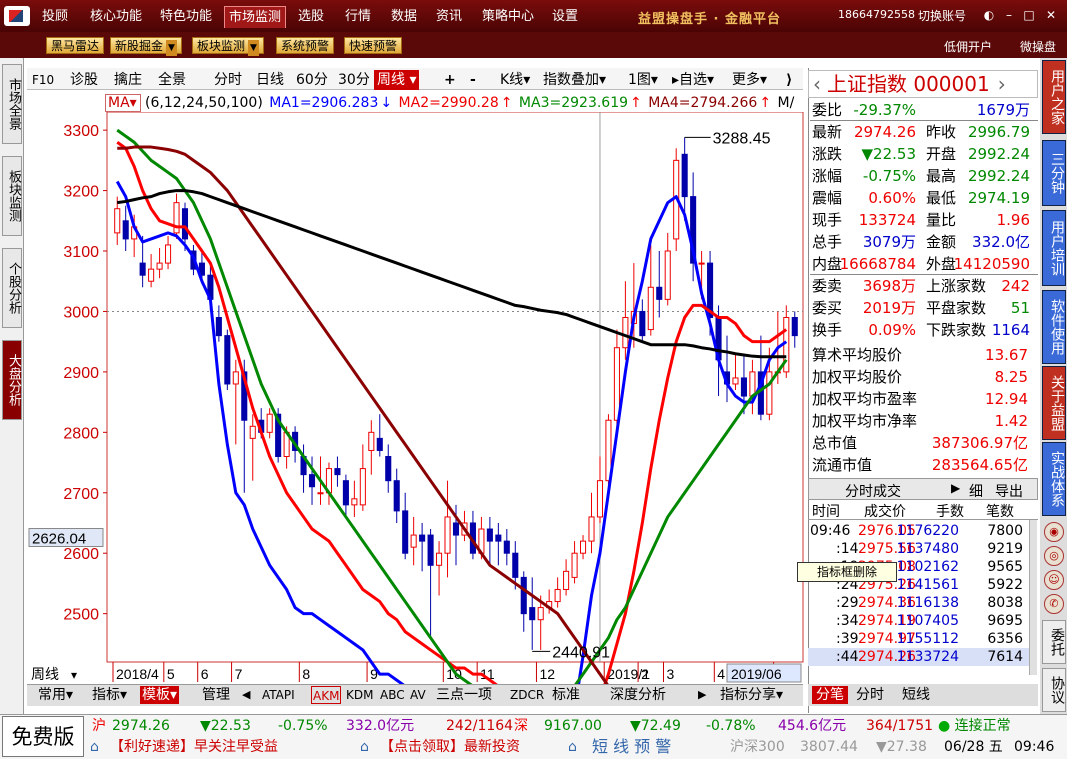 Image resolution: width=1067 pixels, height=759 pixels. What do you see at coordinates (752, 384) in the screenshot?
I see `candle-body` at bounding box center [752, 384].